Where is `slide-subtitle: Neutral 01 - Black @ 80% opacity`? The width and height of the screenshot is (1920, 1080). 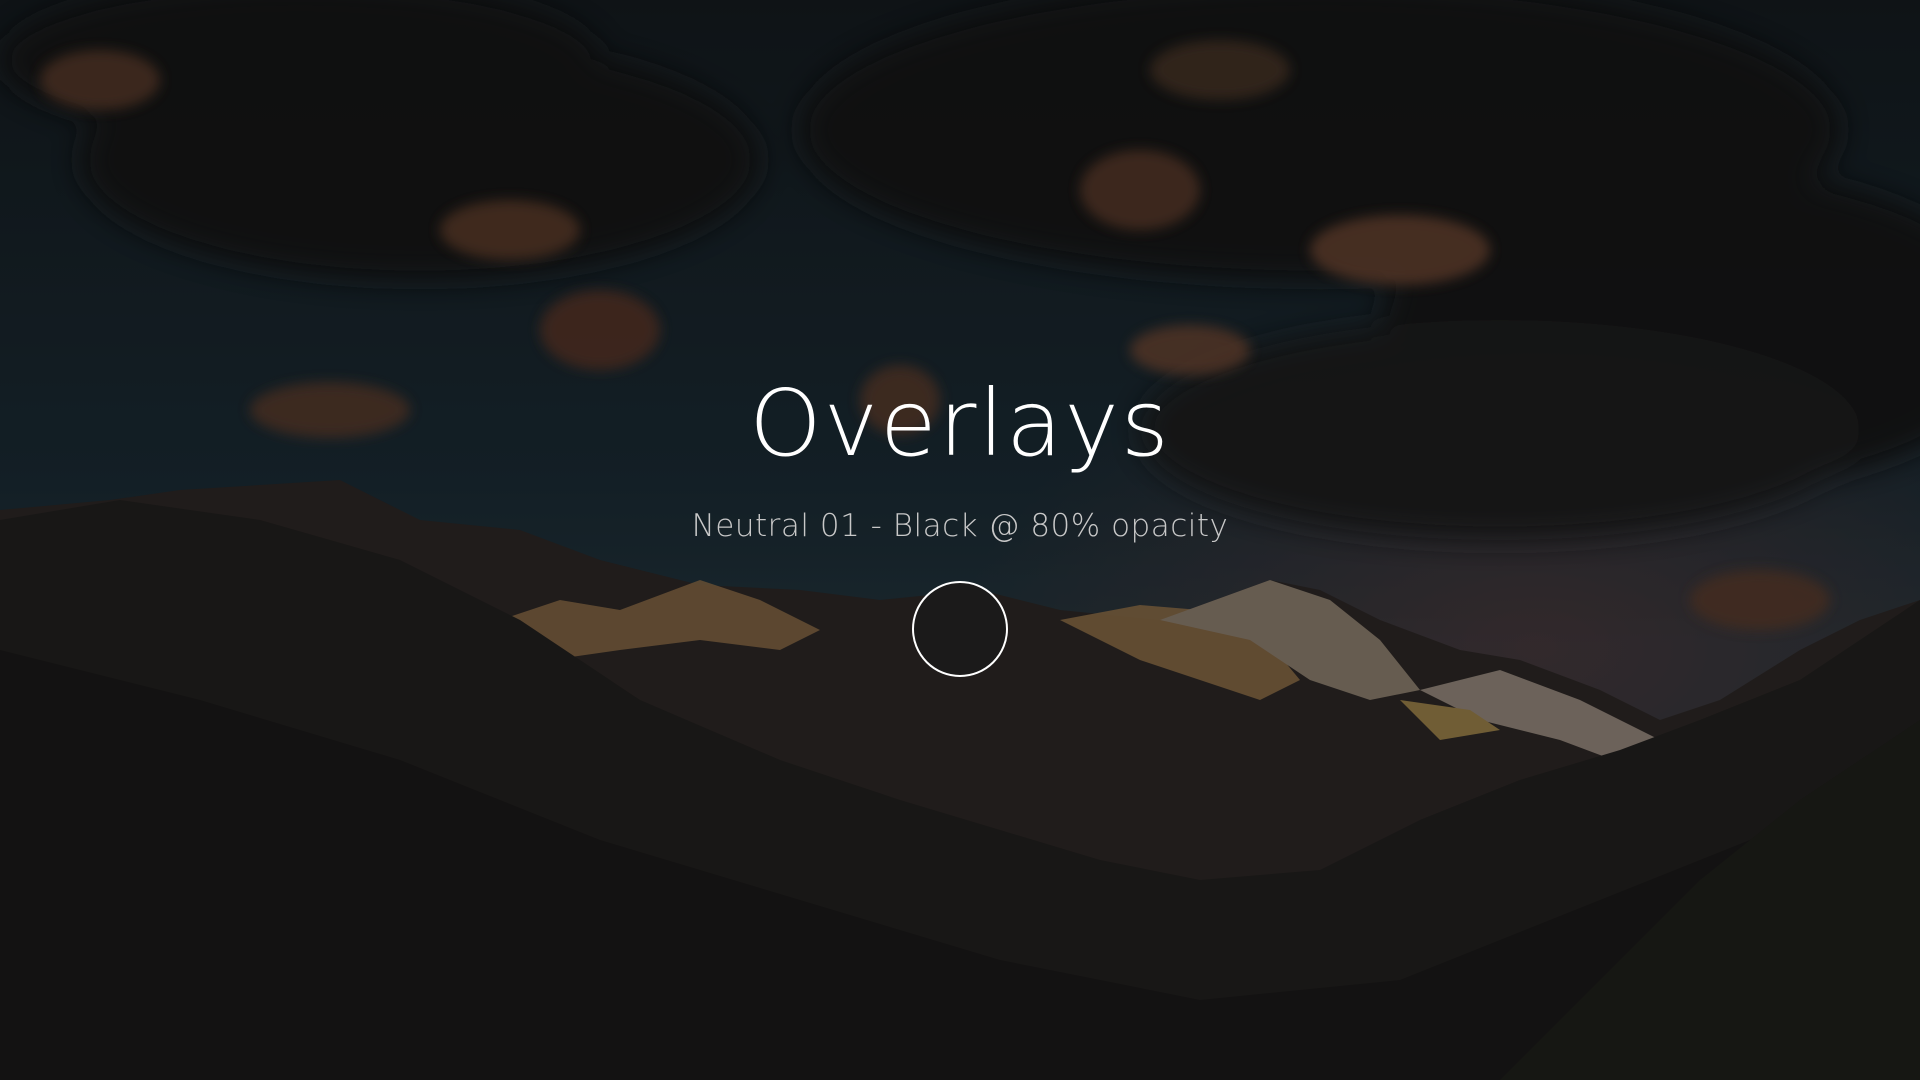 slide-subtitle: Neutral 01 - Black @ 80% opacity is located at coordinates (960, 526).